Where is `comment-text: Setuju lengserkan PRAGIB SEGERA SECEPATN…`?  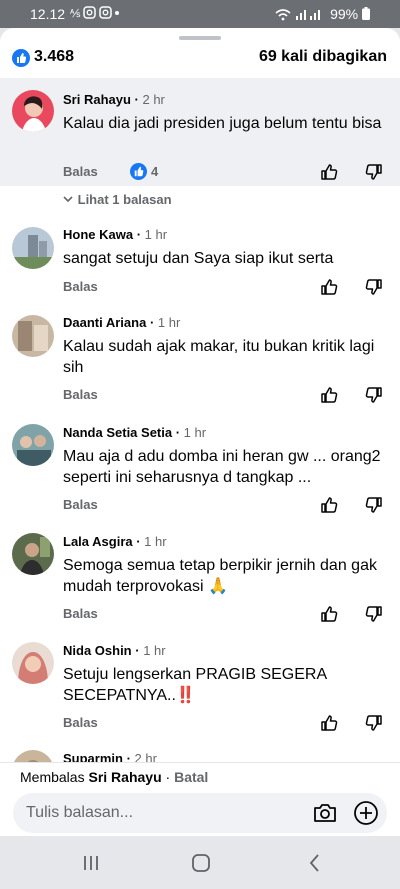 comment-text: Setuju lengserkan PRAGIB SEGERA SECEPATN… is located at coordinates (195, 685).